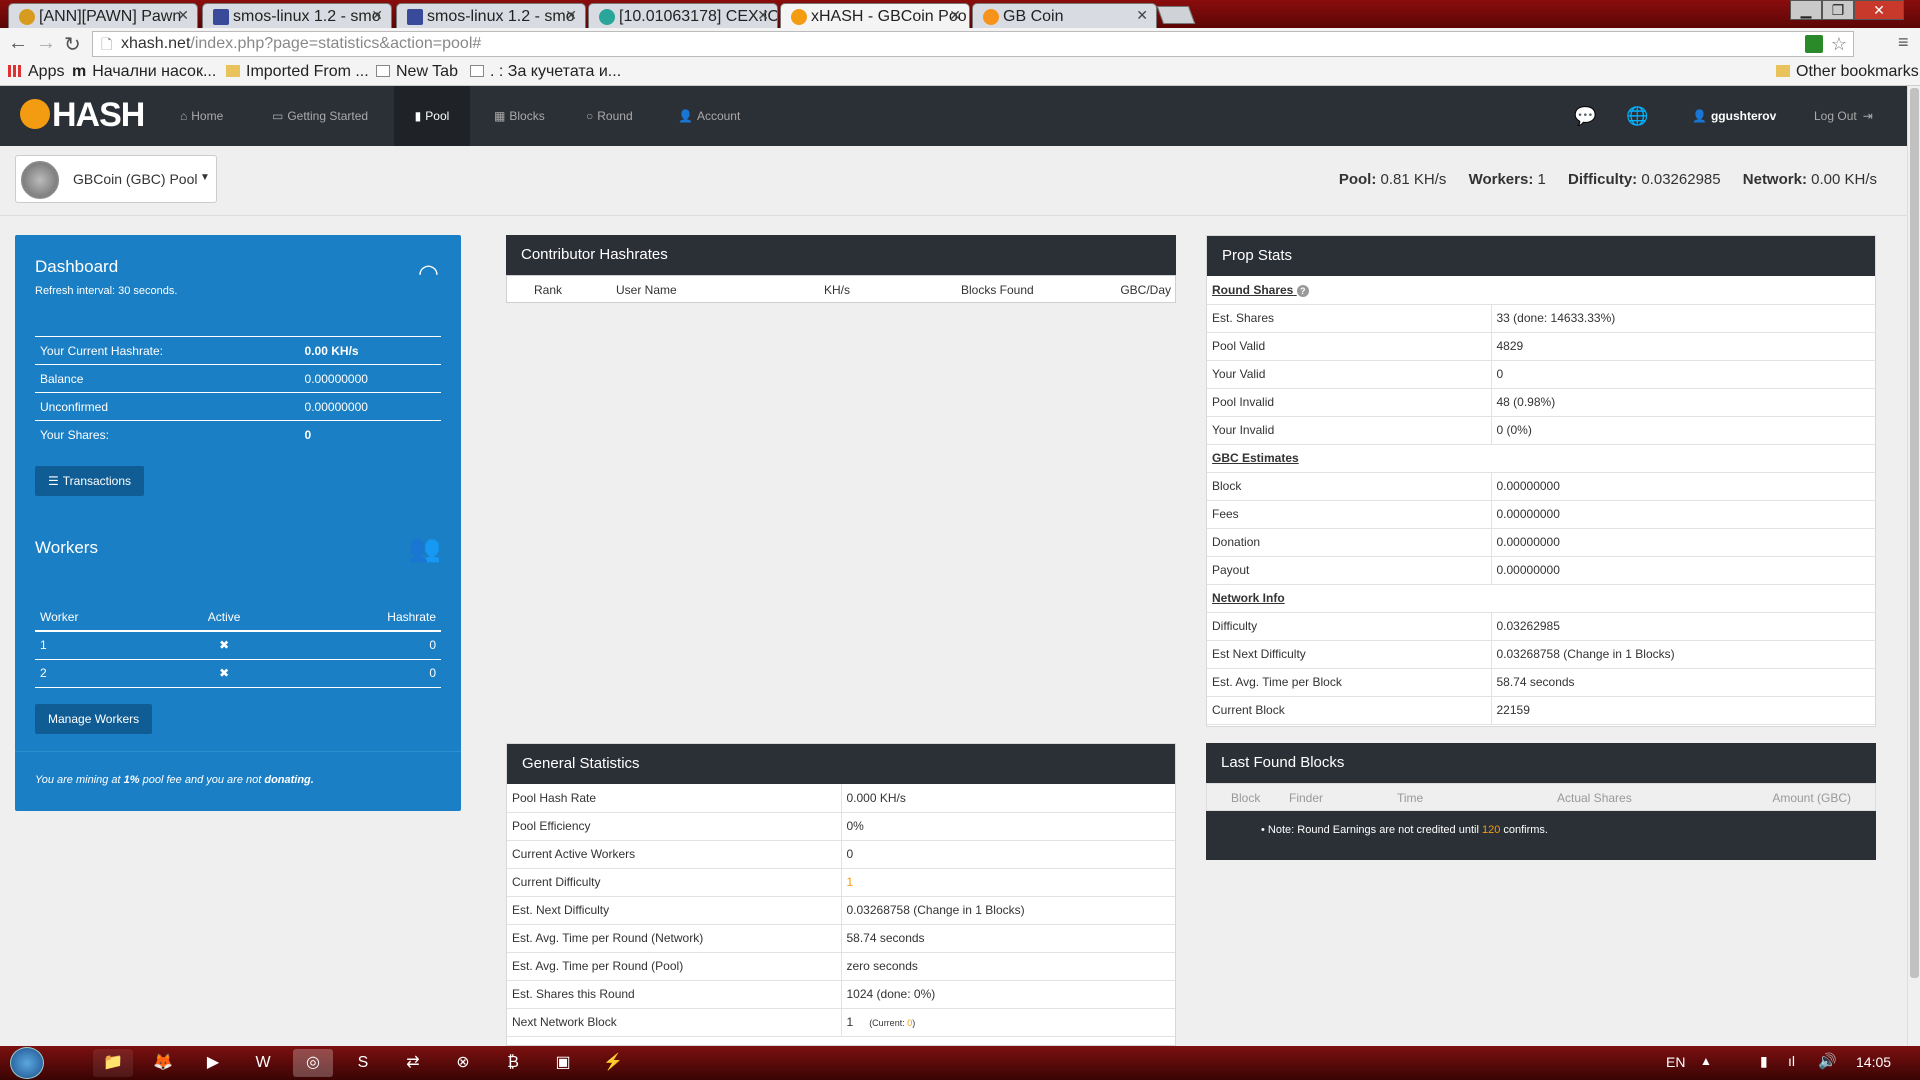 This screenshot has height=1080, width=1920. Describe the element at coordinates (1903, 42) in the screenshot. I see `menu-icon: ≡` at that location.